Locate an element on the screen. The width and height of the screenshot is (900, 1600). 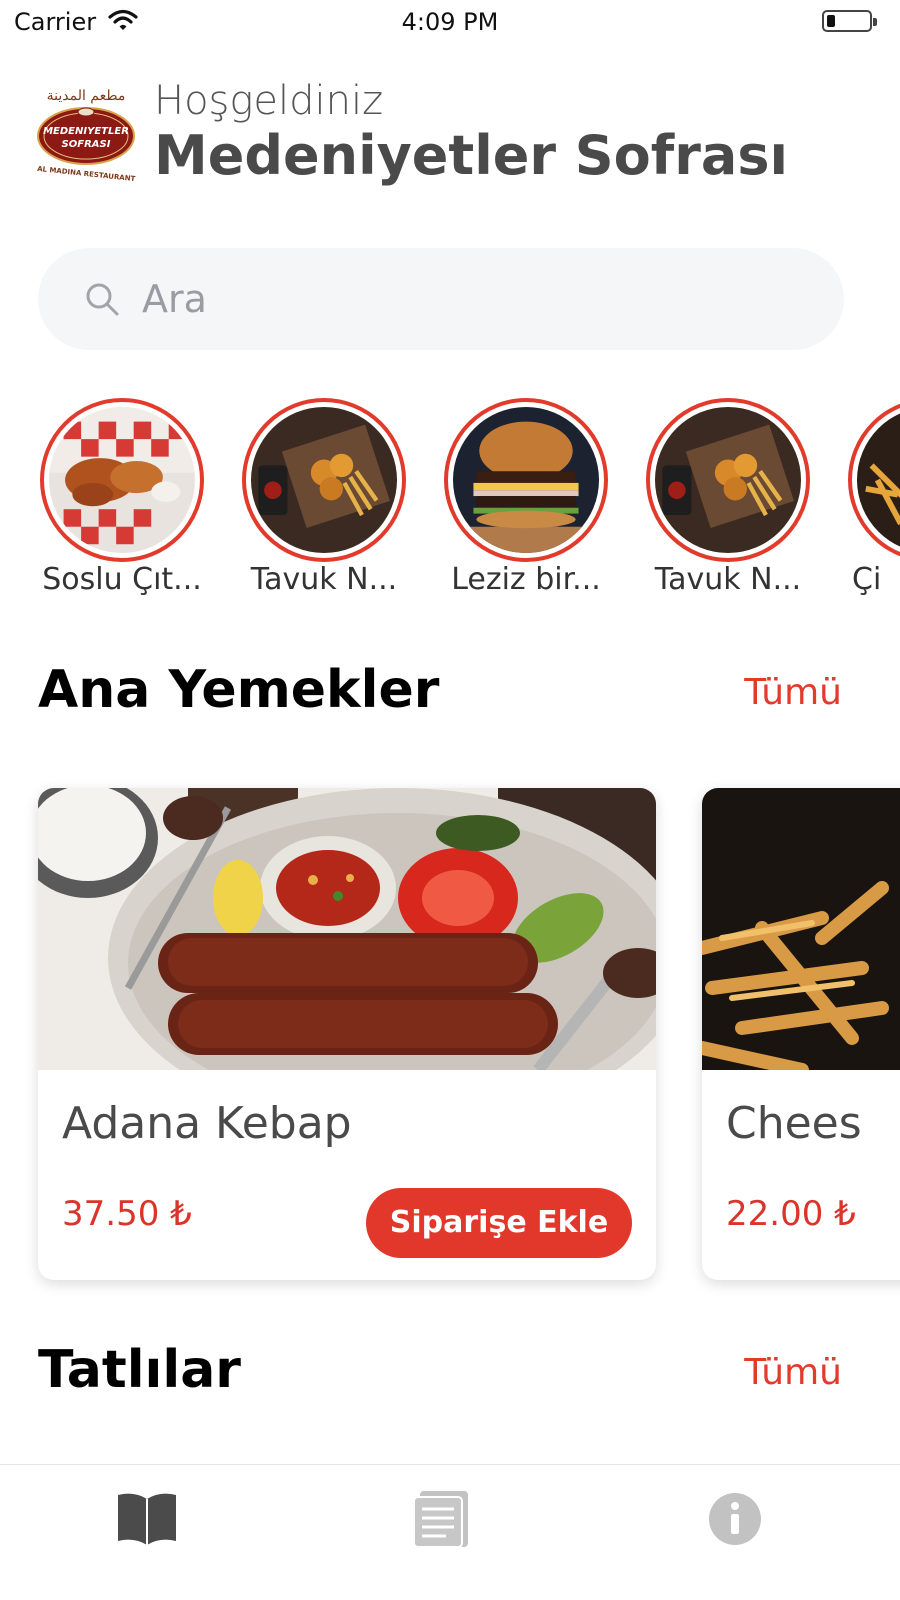
clock: 4:09 PM is located at coordinates (450, 22).